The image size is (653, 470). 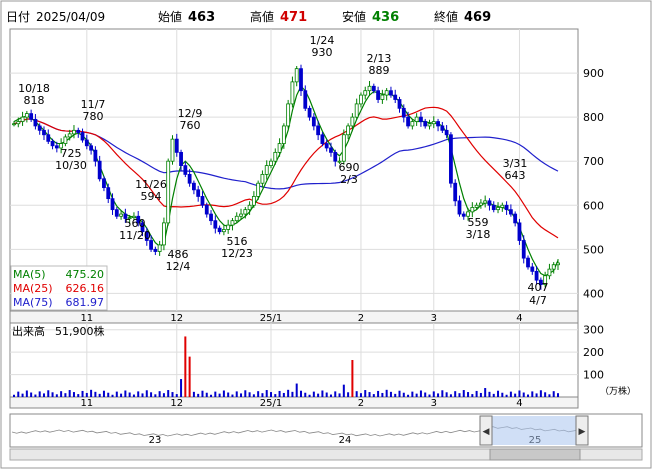 I want to click on annotation-value: 690, so click(x=349, y=167).